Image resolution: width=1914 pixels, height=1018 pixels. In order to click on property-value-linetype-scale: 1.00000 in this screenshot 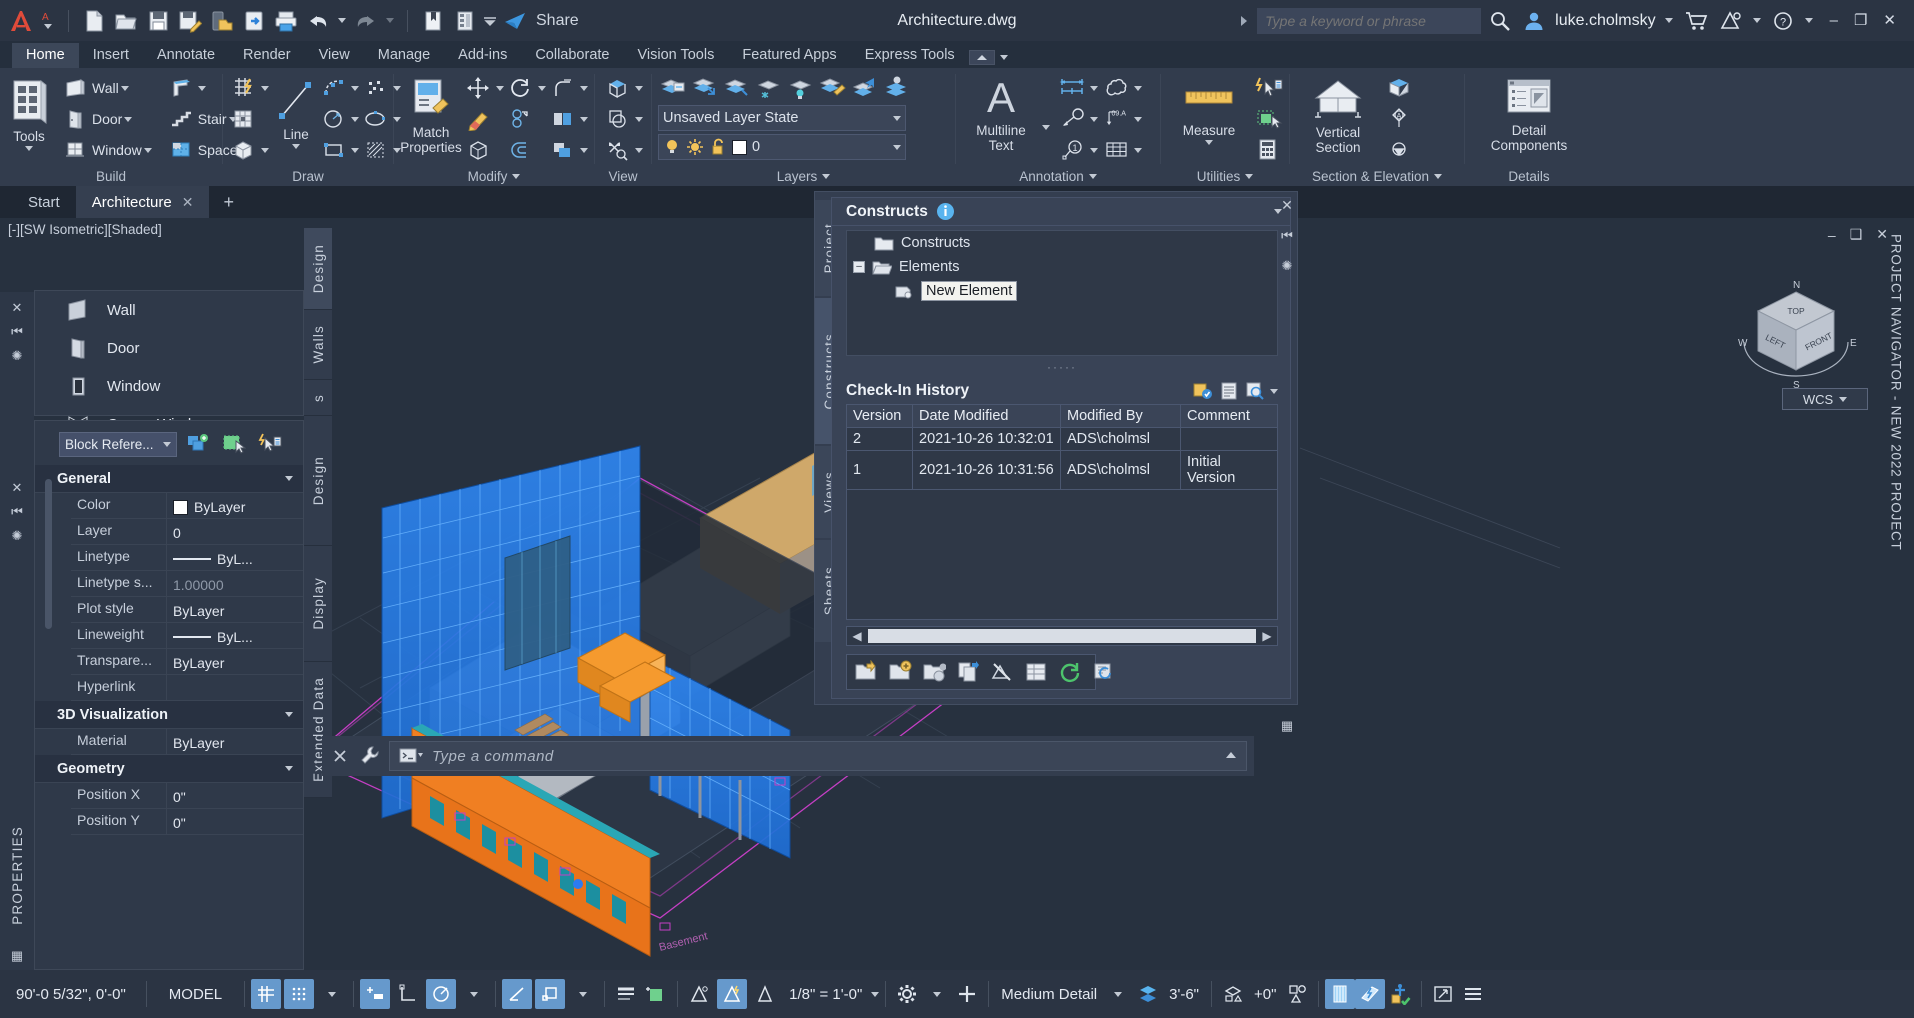, I will do `click(235, 583)`.